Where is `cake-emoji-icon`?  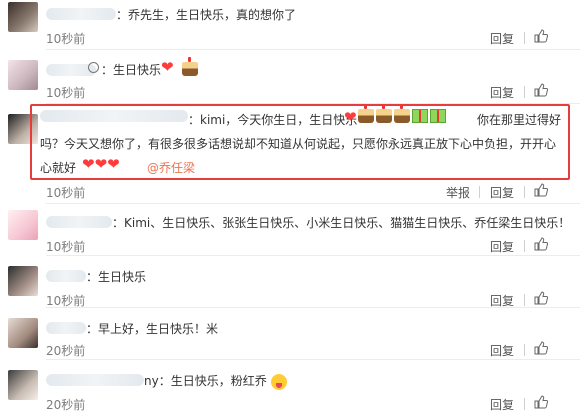 cake-emoji-icon is located at coordinates (190, 66).